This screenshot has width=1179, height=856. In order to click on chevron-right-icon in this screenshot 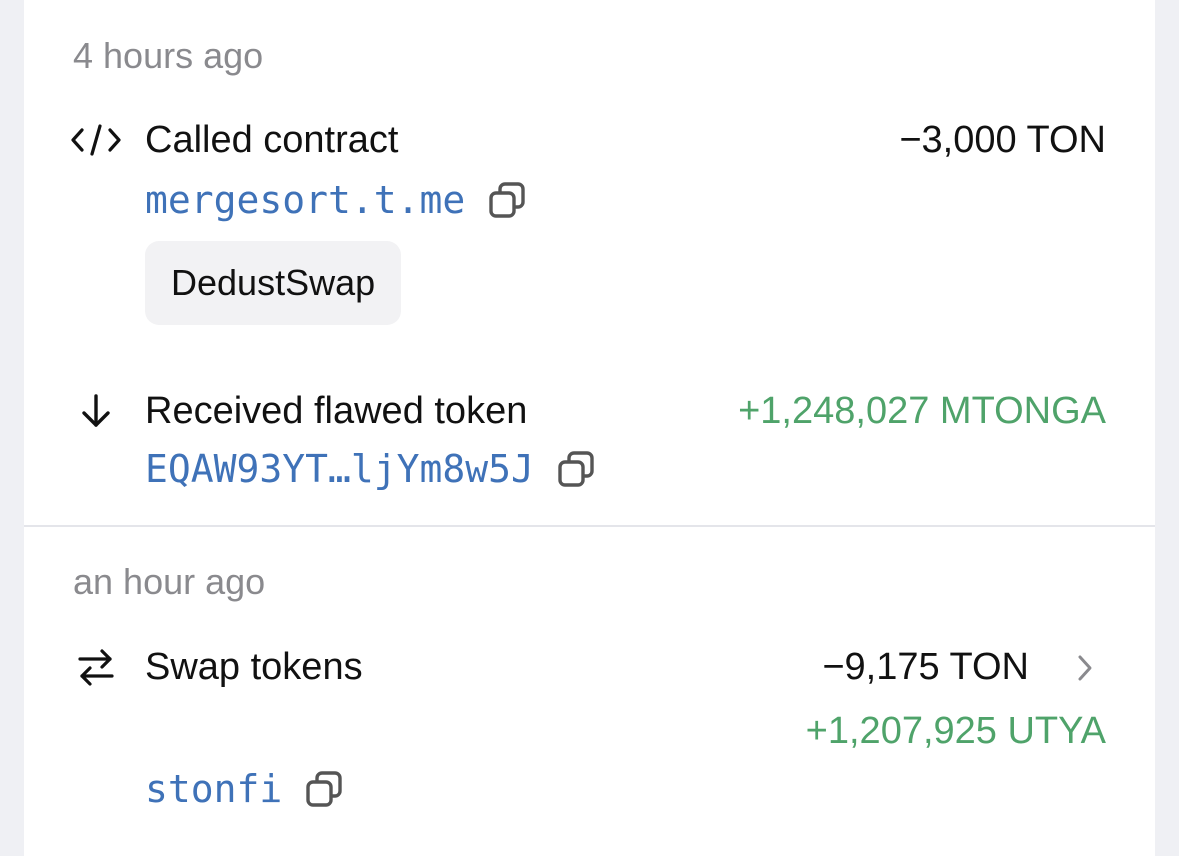, I will do `click(1085, 668)`.